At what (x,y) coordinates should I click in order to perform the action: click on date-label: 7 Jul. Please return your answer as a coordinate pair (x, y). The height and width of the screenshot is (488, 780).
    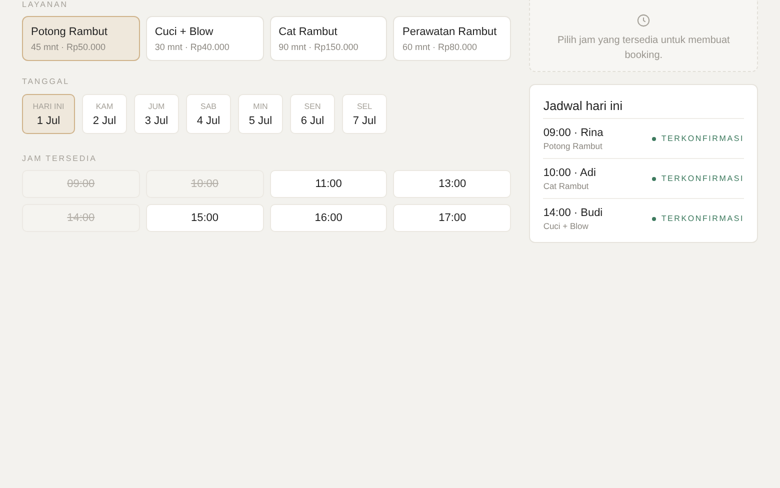
    Looking at the image, I should click on (364, 120).